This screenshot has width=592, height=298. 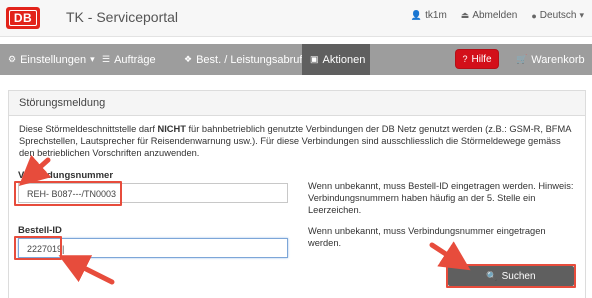 I want to click on globe-icon: ●, so click(x=534, y=15).